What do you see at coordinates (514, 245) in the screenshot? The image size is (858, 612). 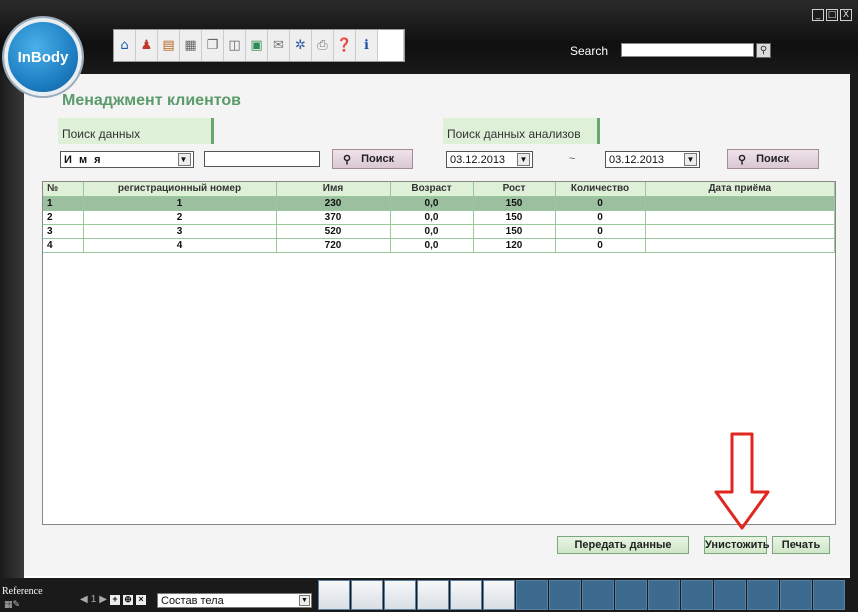 I see `cell-height: 120` at bounding box center [514, 245].